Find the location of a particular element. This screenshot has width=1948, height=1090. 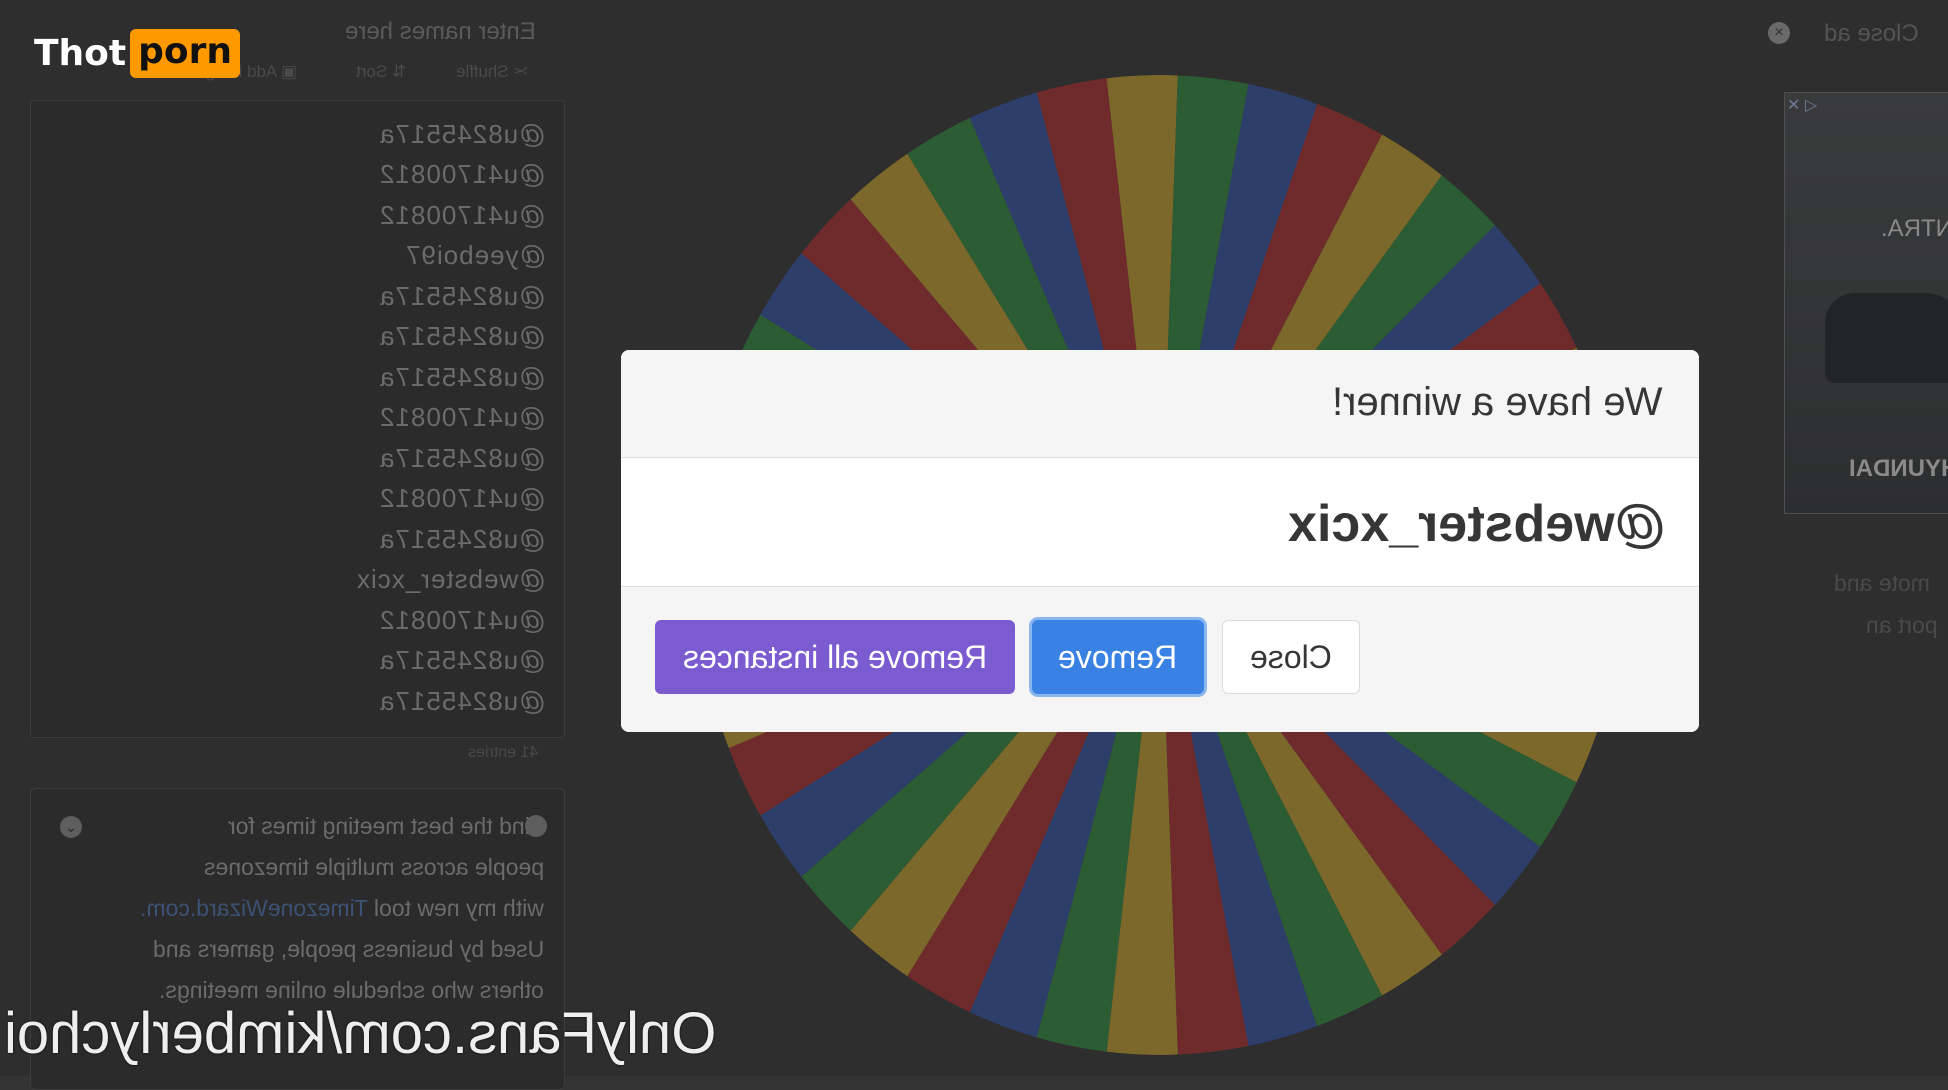

thotporn-logo: Thot porn is located at coordinates (137, 53).